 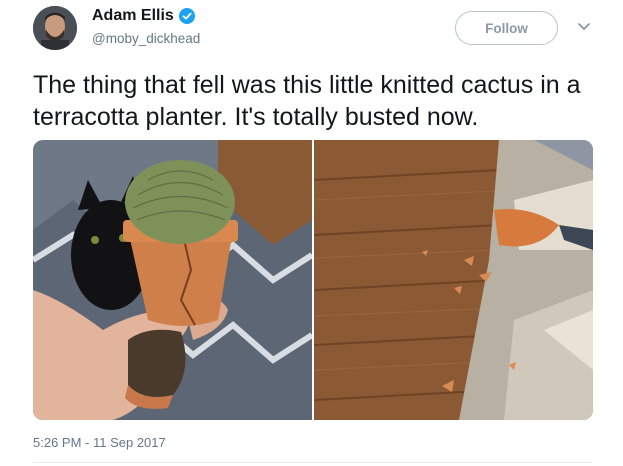 I want to click on author-name-row: Adam Ellis, so click(x=143, y=16).